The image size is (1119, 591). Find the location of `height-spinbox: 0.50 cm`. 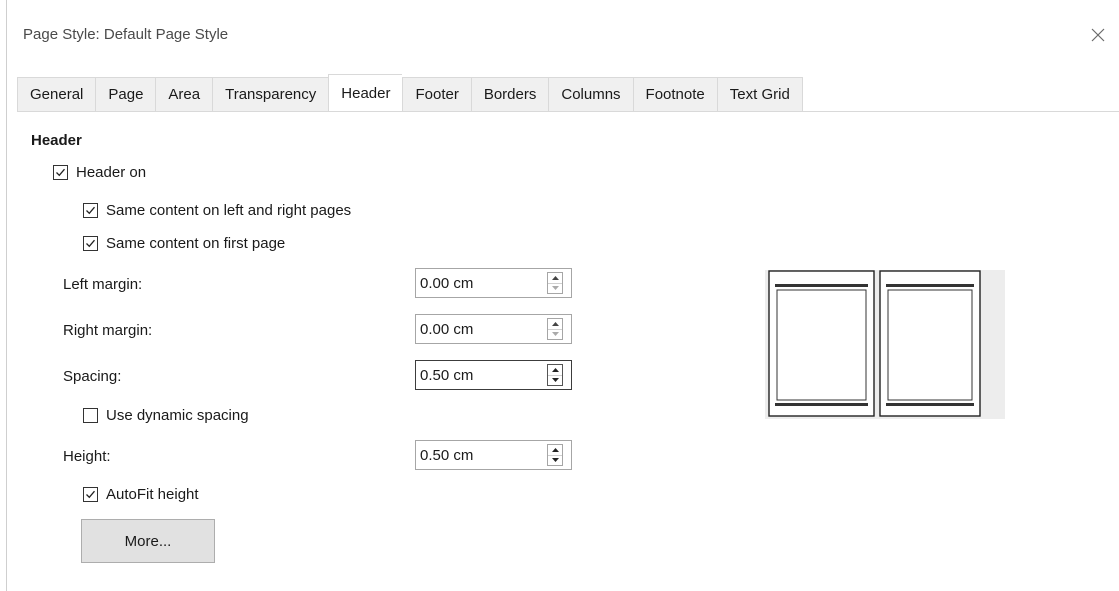

height-spinbox: 0.50 cm is located at coordinates (493, 455).